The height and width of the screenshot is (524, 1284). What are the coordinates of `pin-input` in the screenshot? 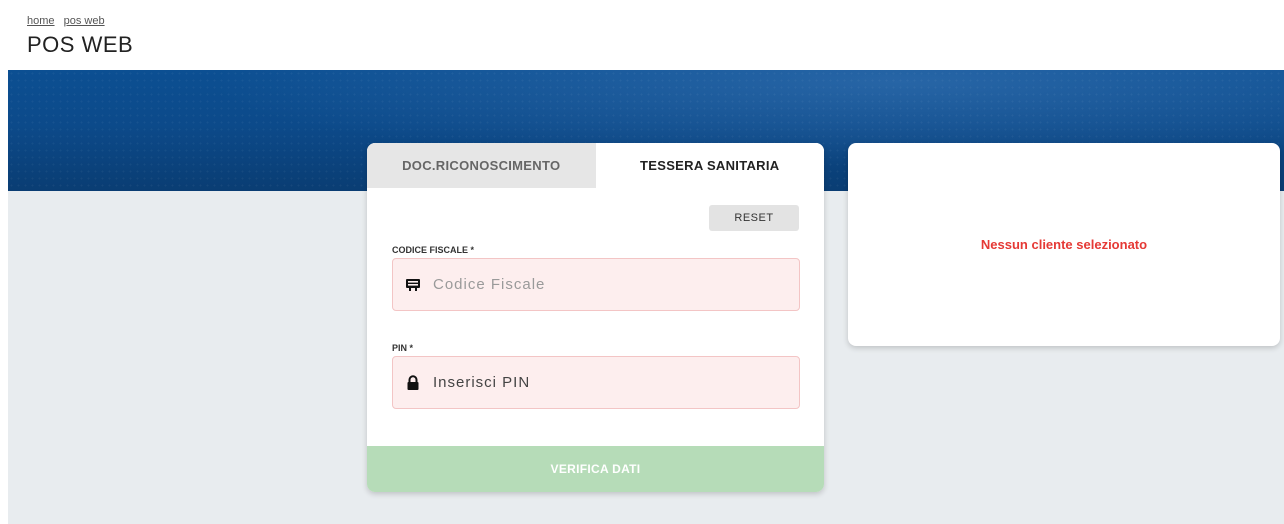 It's located at (603, 382).